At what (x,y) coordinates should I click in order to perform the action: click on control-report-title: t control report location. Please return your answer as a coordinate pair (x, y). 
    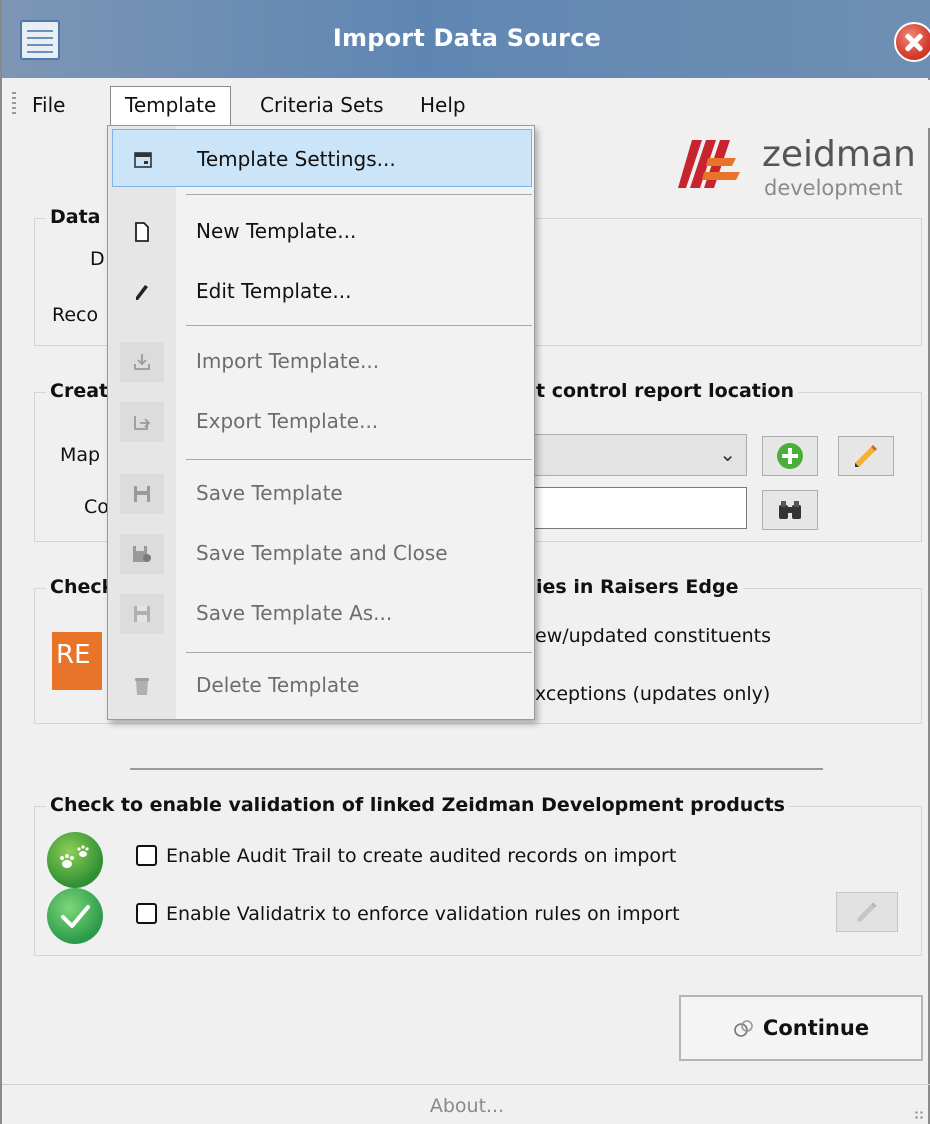
    Looking at the image, I should click on (665, 391).